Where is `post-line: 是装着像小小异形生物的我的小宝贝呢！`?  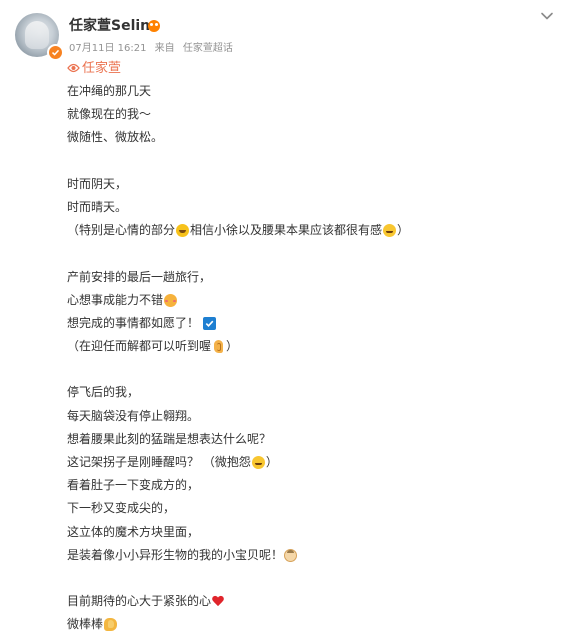
post-line: 是装着像小小异形生物的我的小宝贝呢！ is located at coordinates (317, 555).